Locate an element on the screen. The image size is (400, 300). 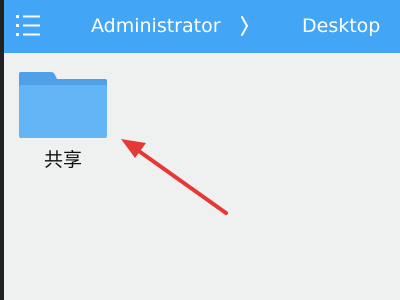
breadcrumb-administrator: Administrator is located at coordinates (156, 26).